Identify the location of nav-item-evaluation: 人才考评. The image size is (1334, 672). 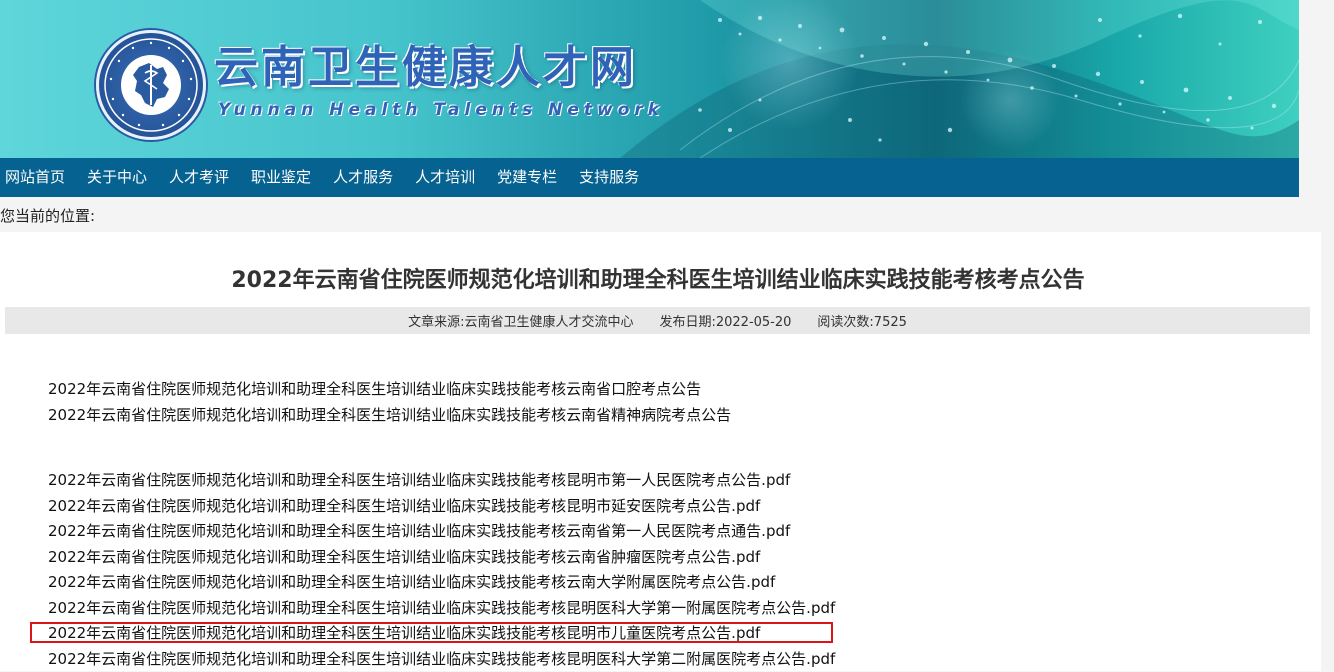
(199, 177).